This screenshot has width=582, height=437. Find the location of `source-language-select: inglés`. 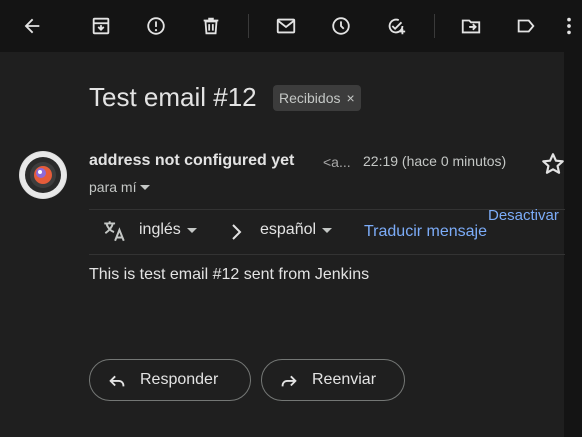

source-language-select: inglés is located at coordinates (168, 230).